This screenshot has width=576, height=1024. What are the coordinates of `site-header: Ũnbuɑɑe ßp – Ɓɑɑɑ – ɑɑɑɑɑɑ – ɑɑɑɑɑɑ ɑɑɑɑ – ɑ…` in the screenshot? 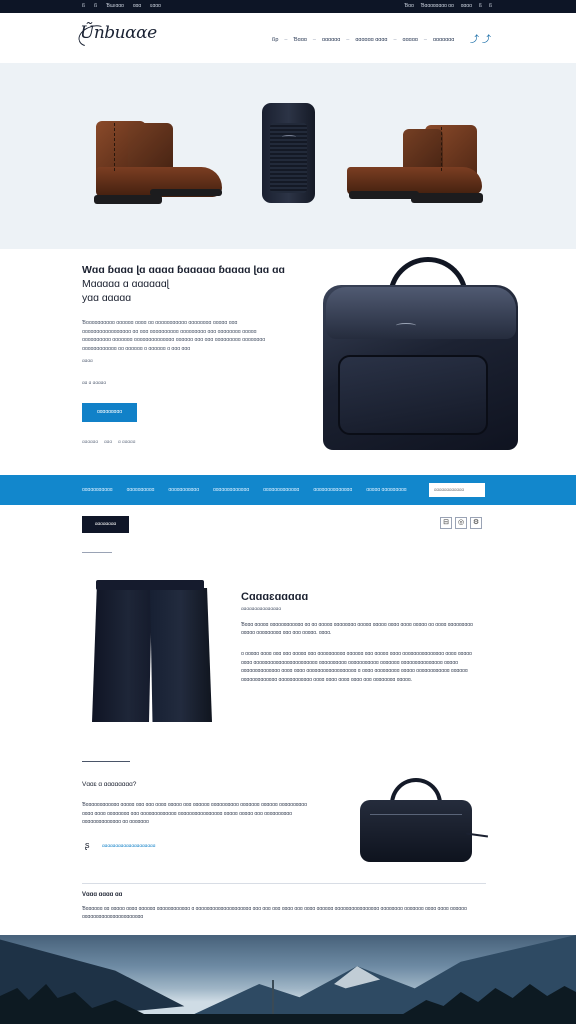 It's located at (288, 38).